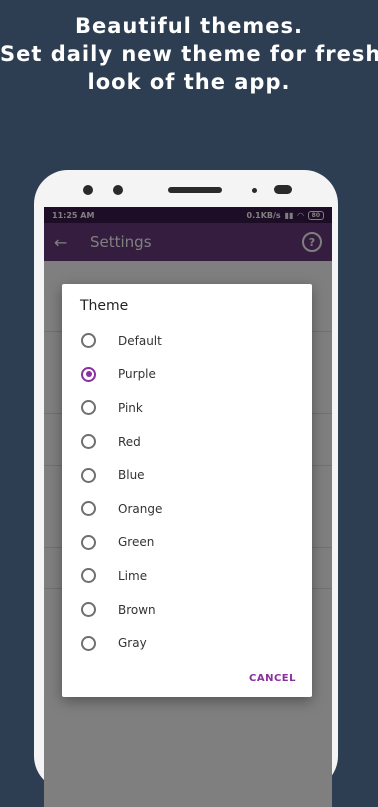 The width and height of the screenshot is (378, 807). Describe the element at coordinates (137, 609) in the screenshot. I see `option-label: Brown` at that location.